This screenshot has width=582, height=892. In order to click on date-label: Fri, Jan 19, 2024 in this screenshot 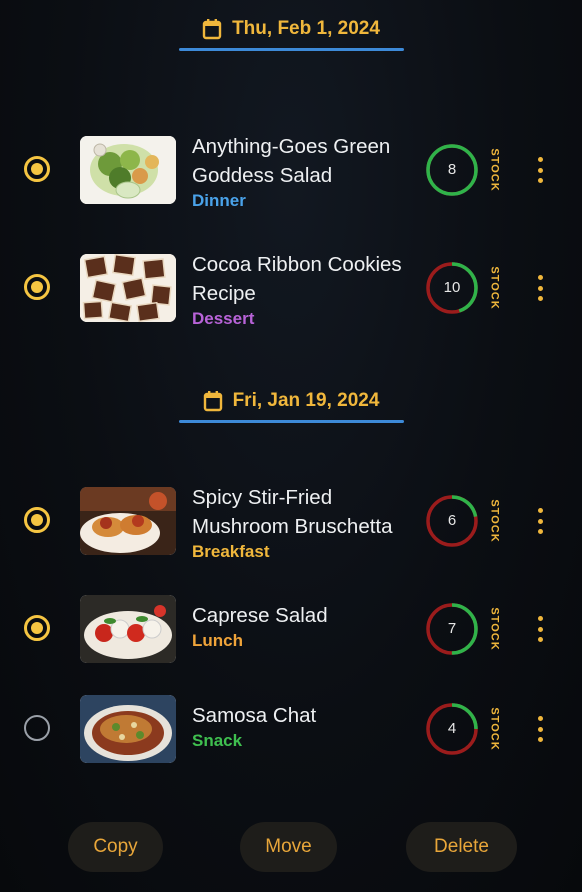, I will do `click(306, 400)`.